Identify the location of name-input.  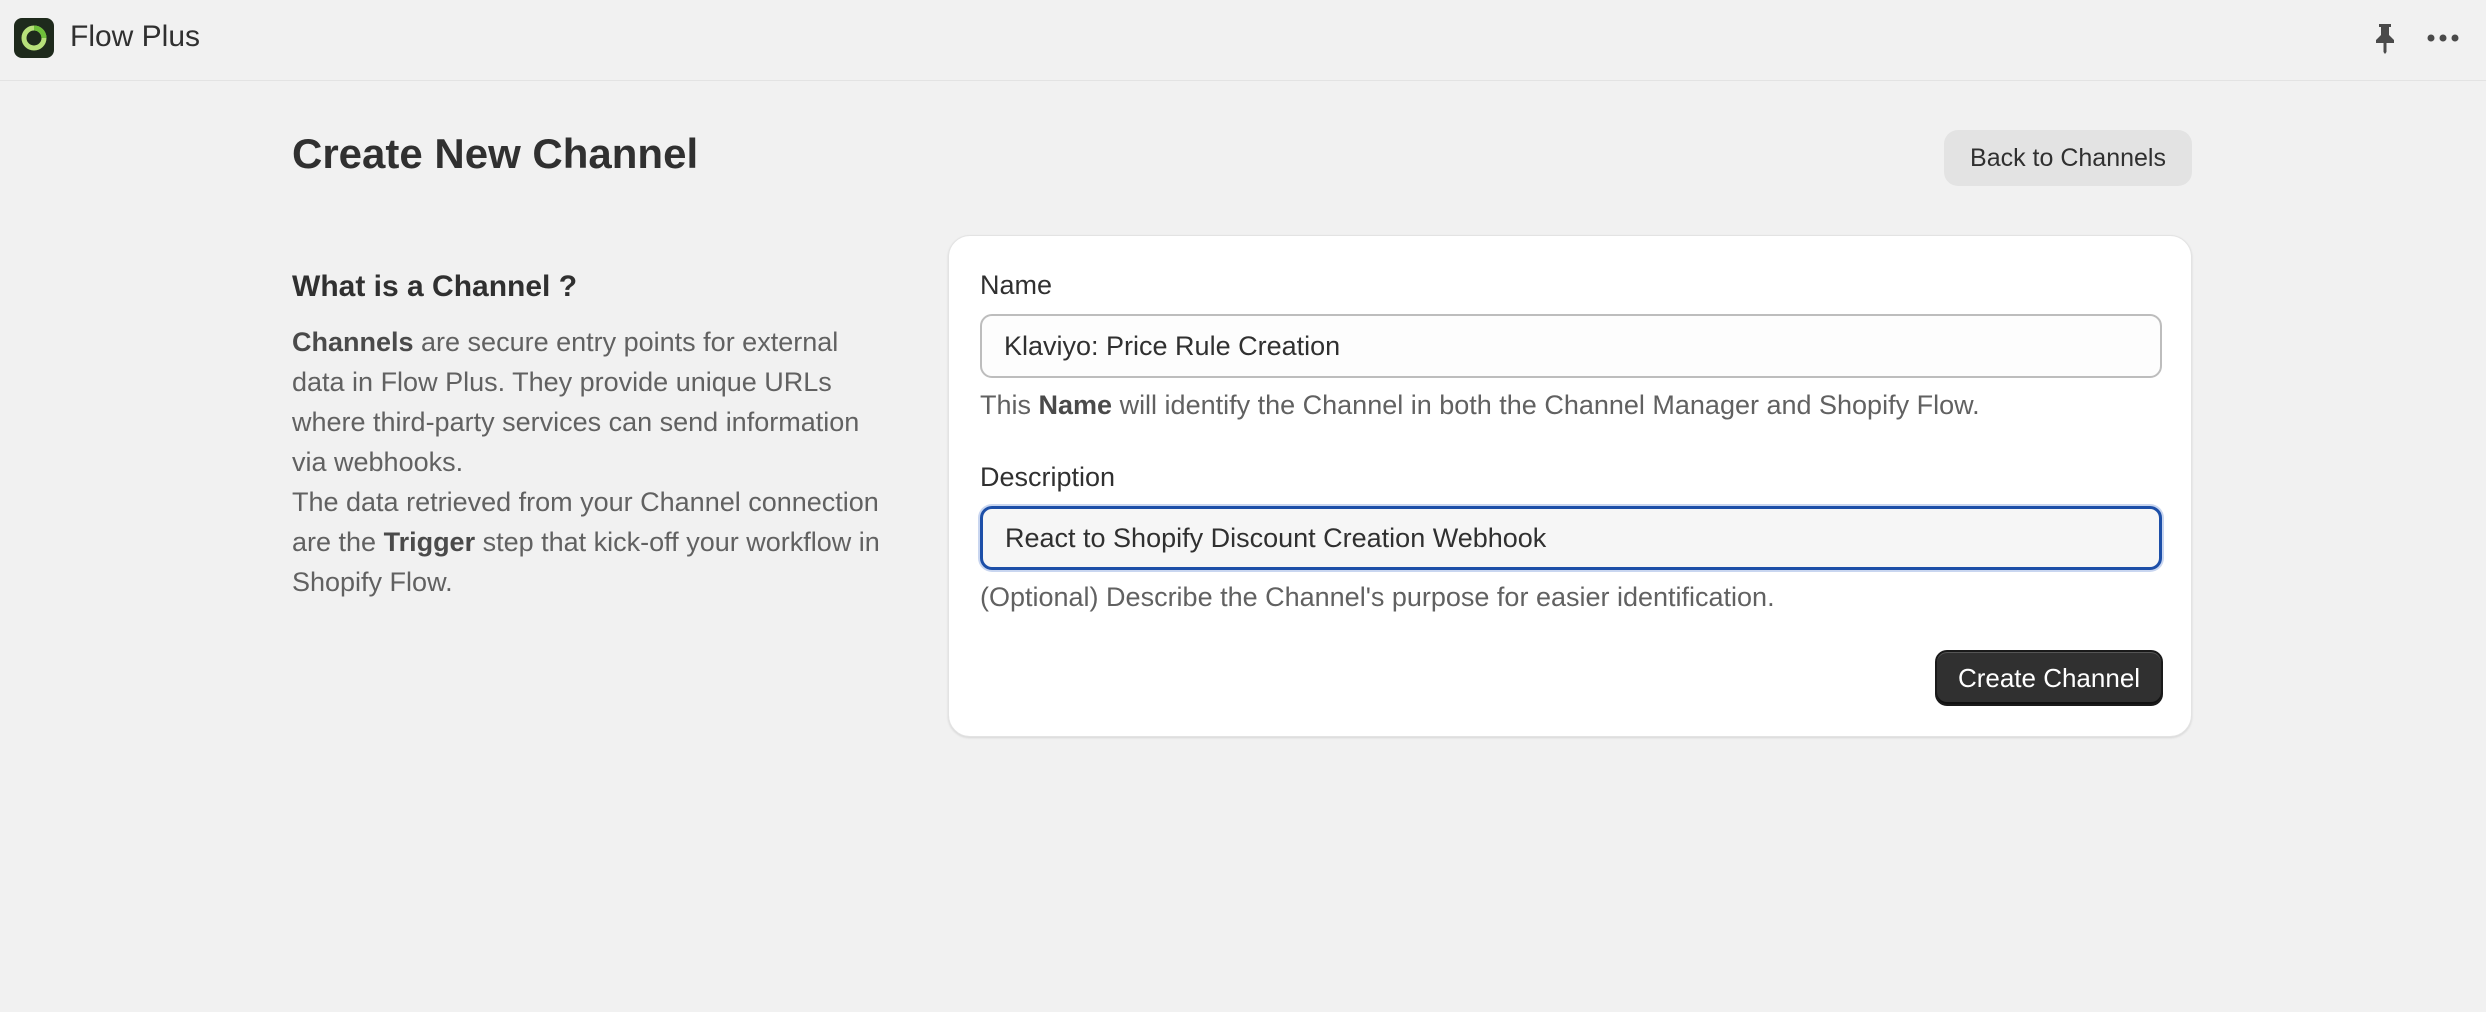
(1571, 346).